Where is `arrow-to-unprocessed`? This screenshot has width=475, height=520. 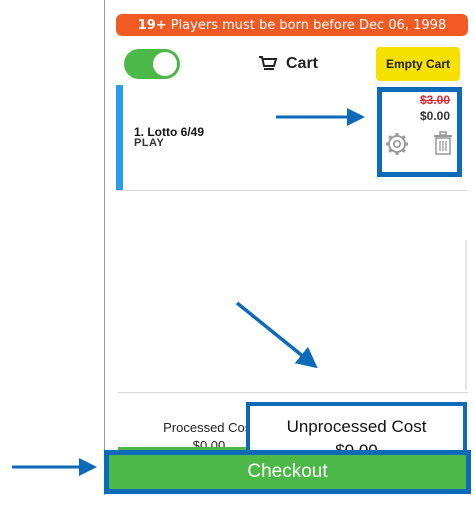
arrow-to-unprocessed is located at coordinates (276, 335).